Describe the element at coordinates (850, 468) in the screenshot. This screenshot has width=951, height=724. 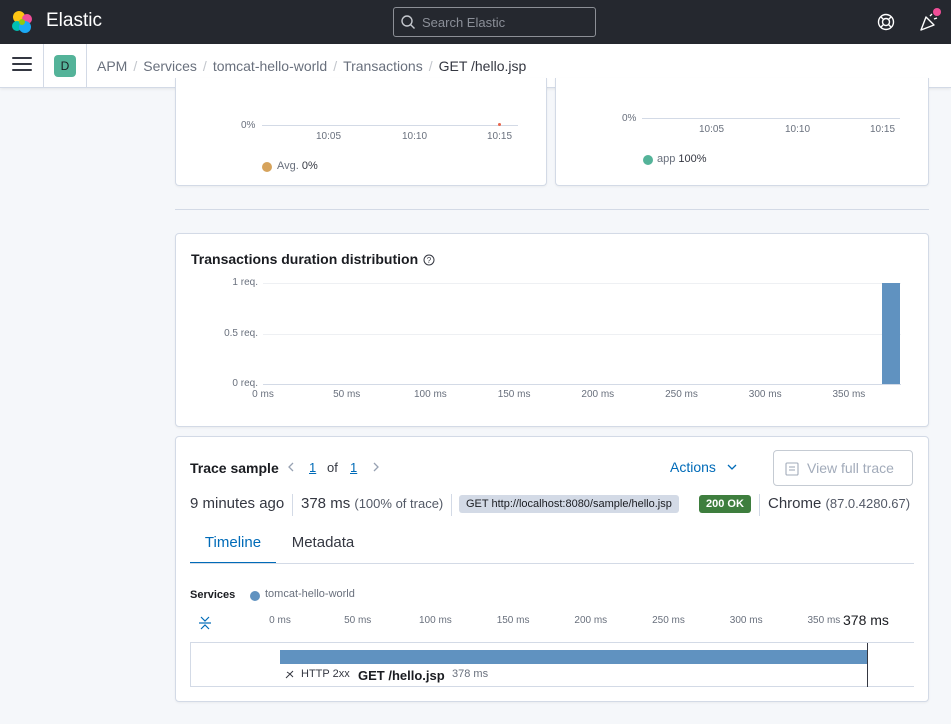
I see `view-full-trace-label: View full trace` at that location.